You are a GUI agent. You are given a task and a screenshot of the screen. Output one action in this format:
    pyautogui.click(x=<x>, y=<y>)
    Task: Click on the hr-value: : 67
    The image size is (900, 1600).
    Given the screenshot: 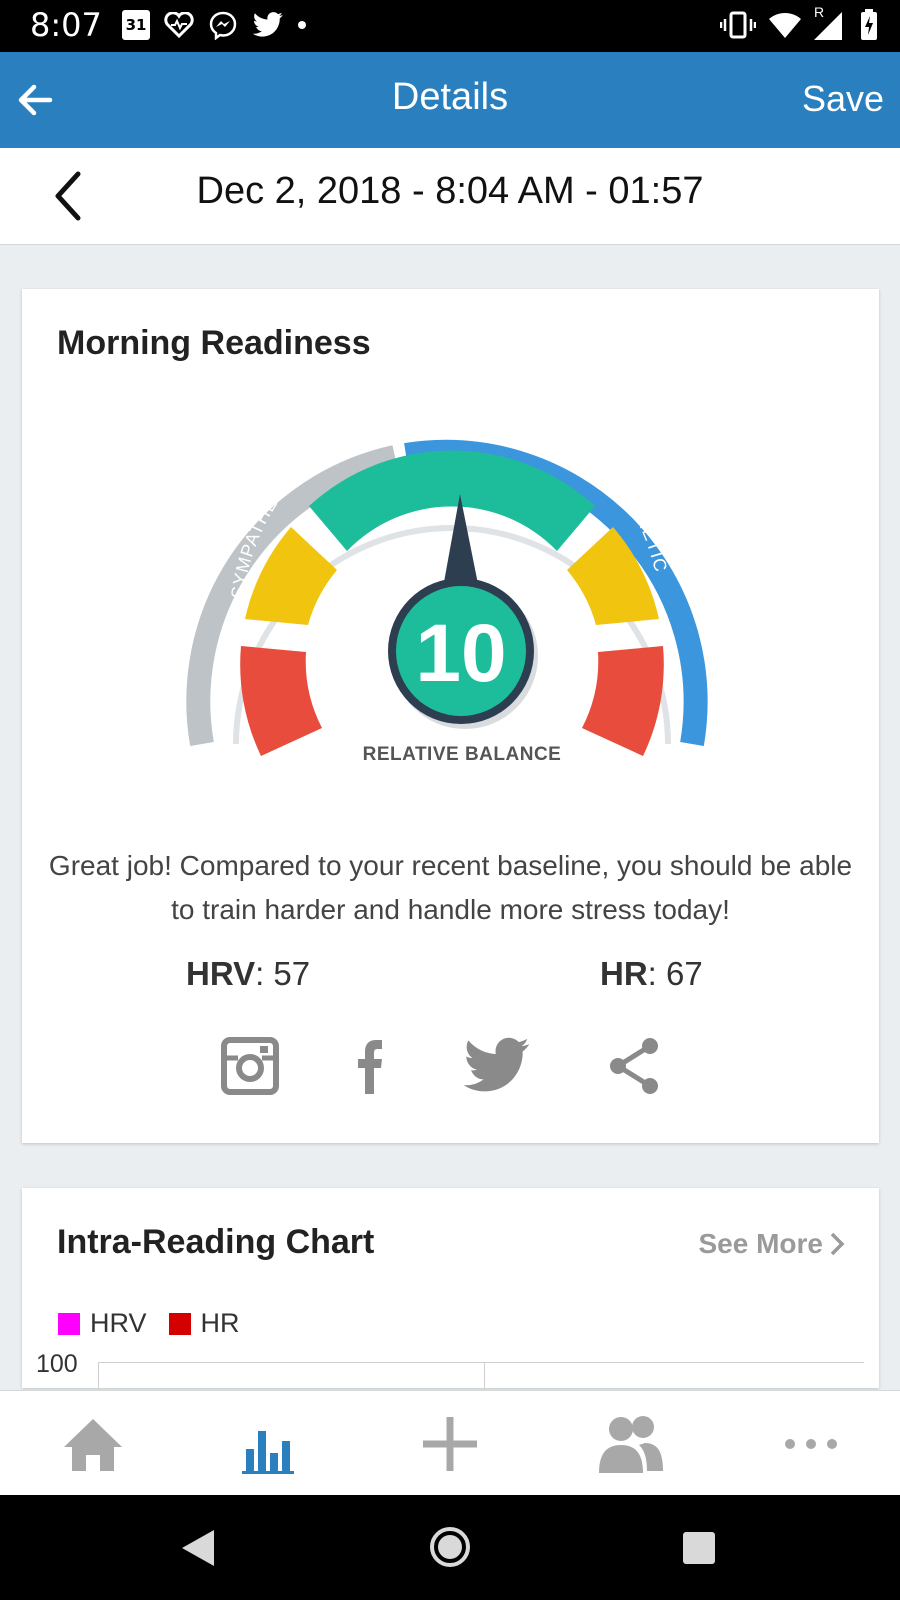 What is the action you would take?
    pyautogui.click(x=675, y=973)
    